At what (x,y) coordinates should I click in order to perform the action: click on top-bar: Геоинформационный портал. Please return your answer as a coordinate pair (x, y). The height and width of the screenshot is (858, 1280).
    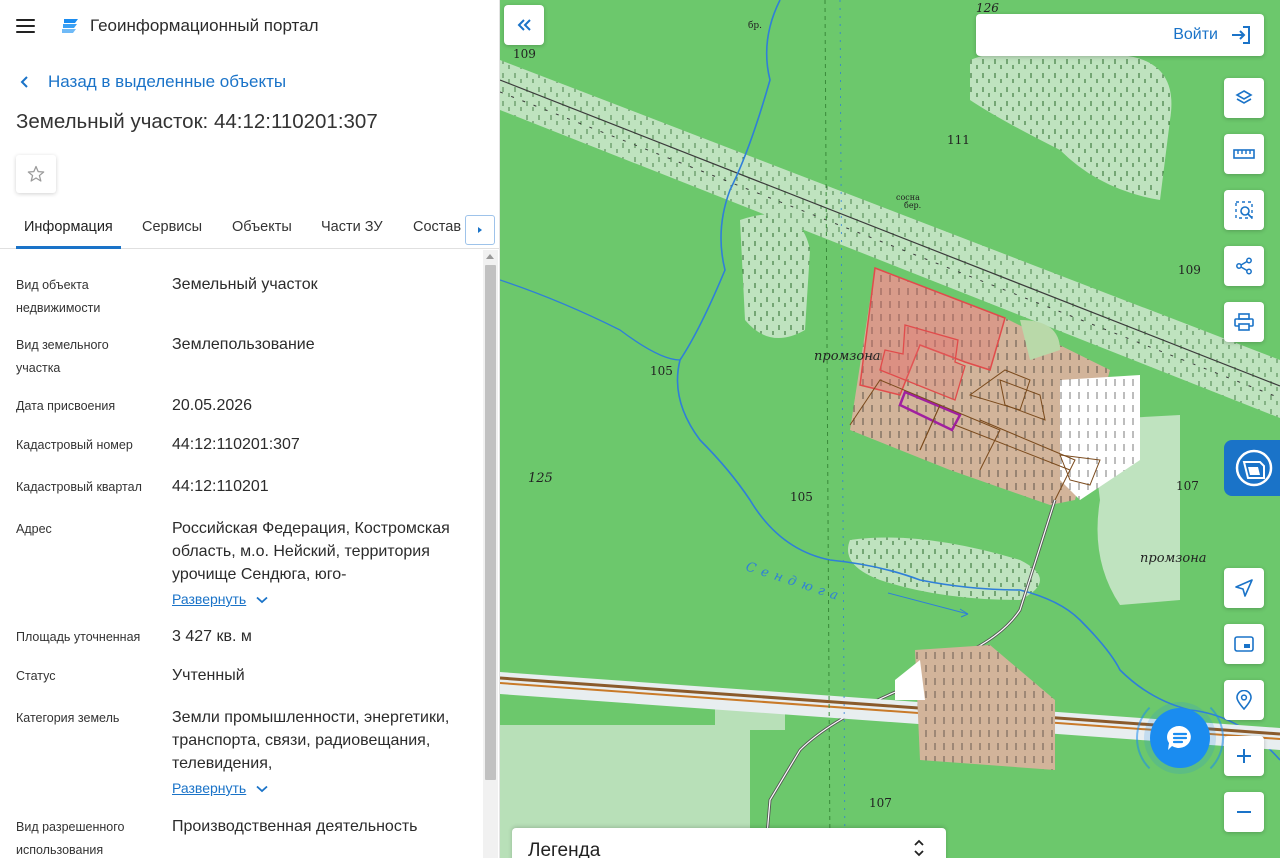
    Looking at the image, I should click on (249, 26).